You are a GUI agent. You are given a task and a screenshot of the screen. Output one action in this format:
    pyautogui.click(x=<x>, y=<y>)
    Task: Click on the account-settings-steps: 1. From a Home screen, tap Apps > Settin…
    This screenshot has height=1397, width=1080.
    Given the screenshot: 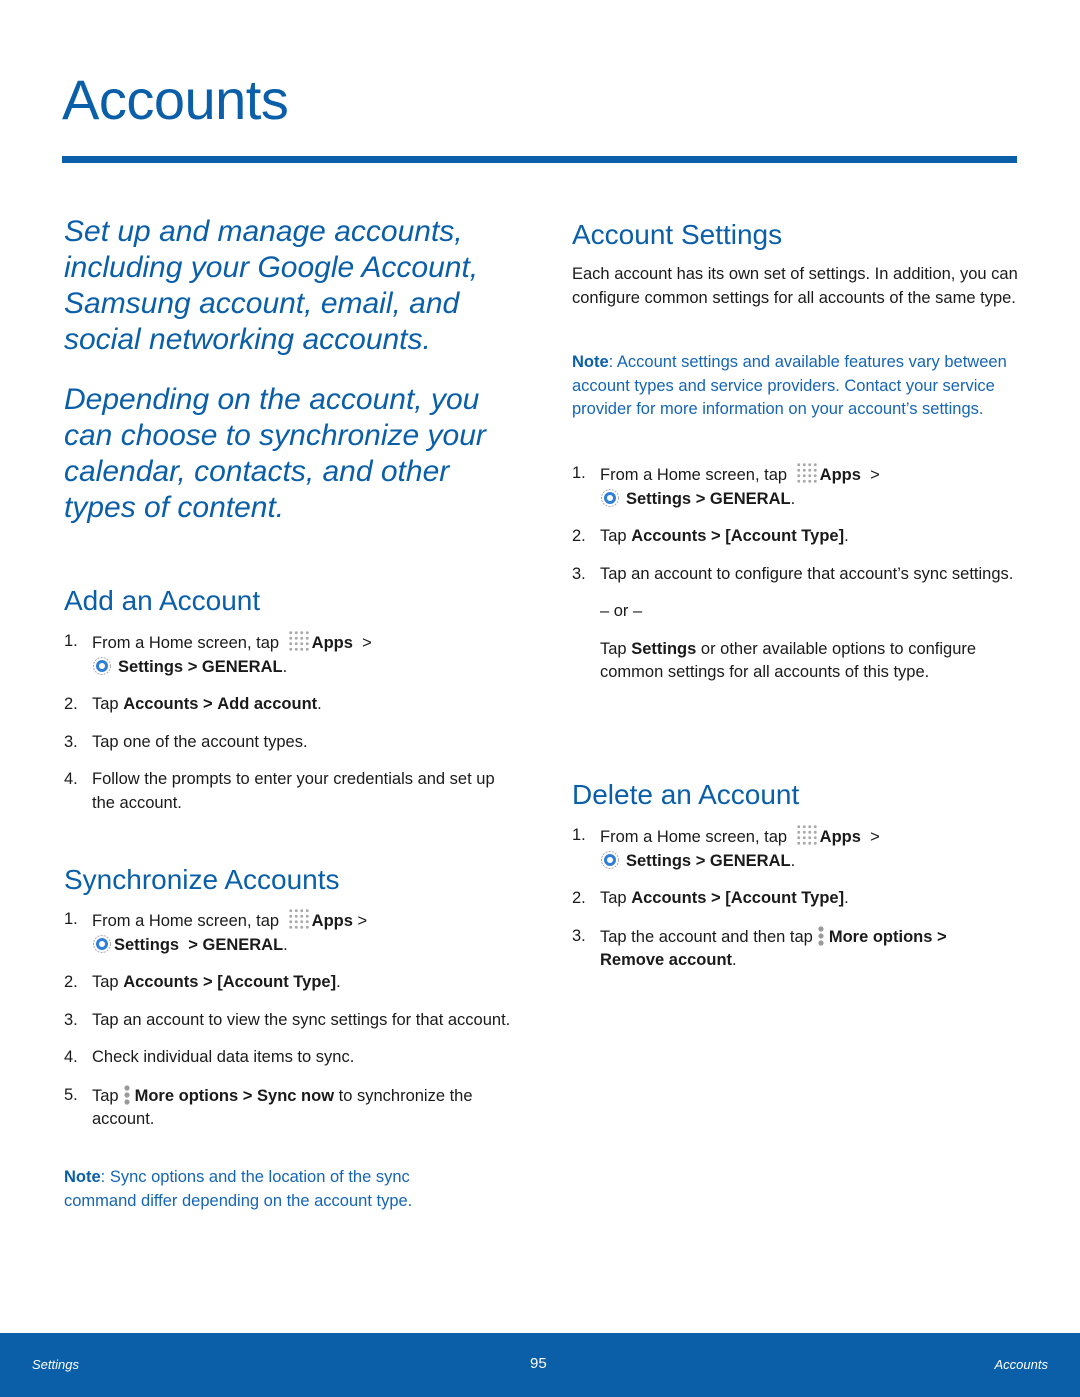 What is the action you would take?
    pyautogui.click(x=797, y=580)
    